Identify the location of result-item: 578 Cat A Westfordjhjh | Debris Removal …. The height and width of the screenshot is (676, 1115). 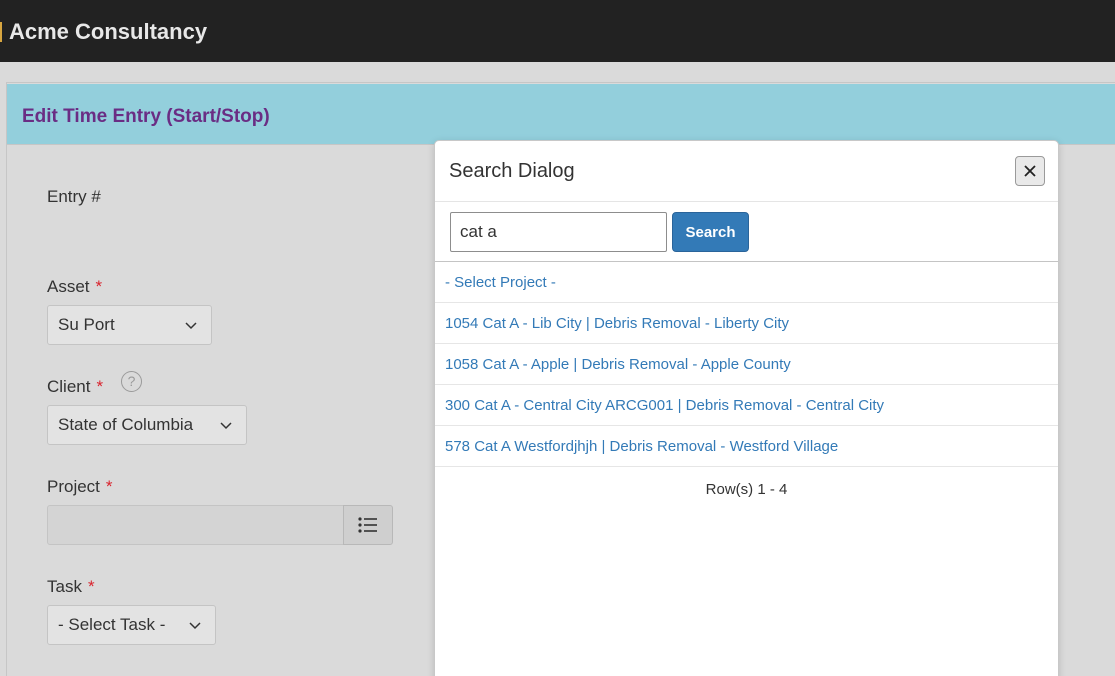
(746, 446).